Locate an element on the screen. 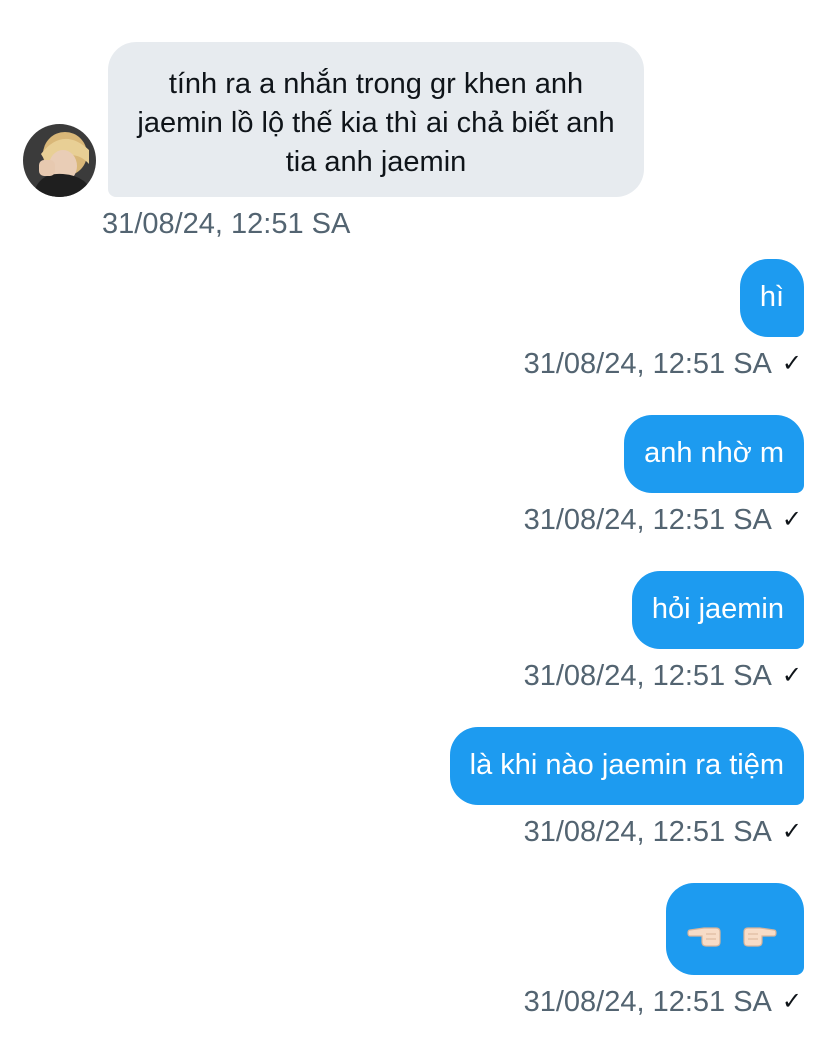  outgoing-message-text: hỏi jaemin is located at coordinates (717, 609).